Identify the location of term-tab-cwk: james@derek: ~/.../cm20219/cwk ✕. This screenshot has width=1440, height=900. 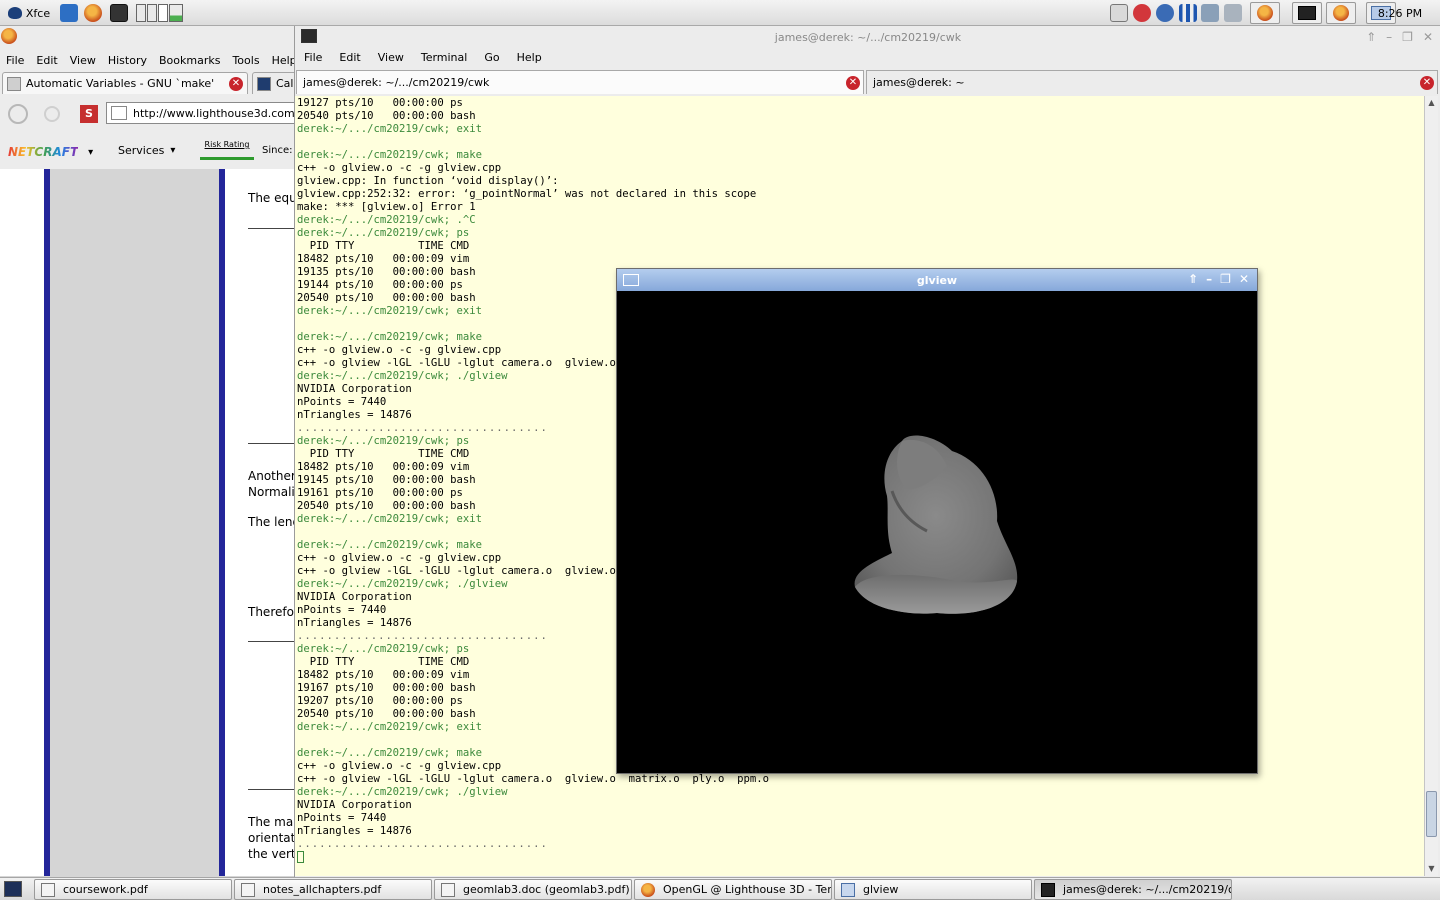
(580, 82).